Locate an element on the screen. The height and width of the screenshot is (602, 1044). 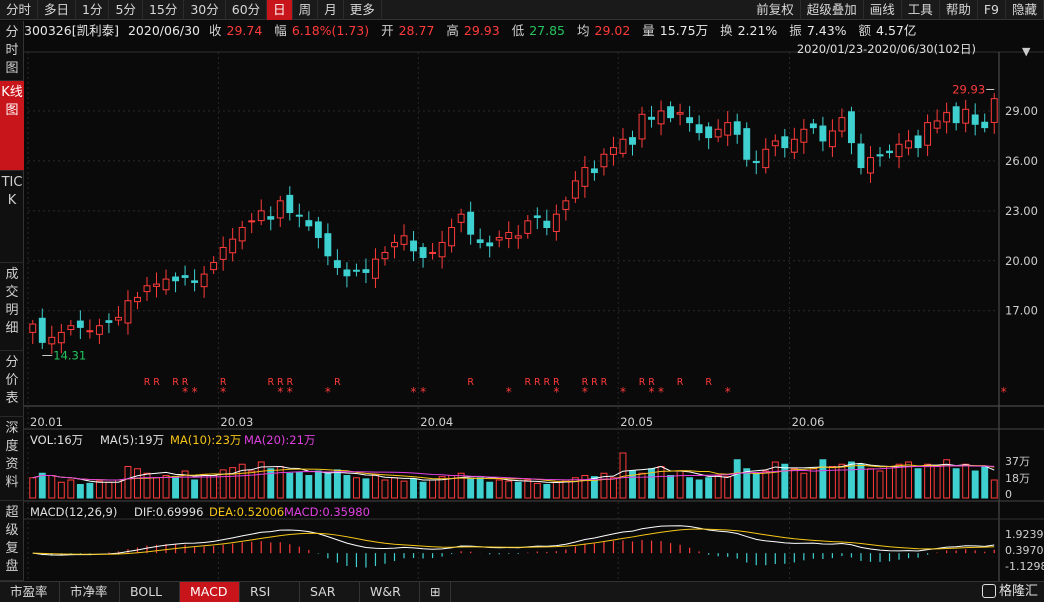
left-tab-3: 成交明细 is located at coordinates (12, 307).